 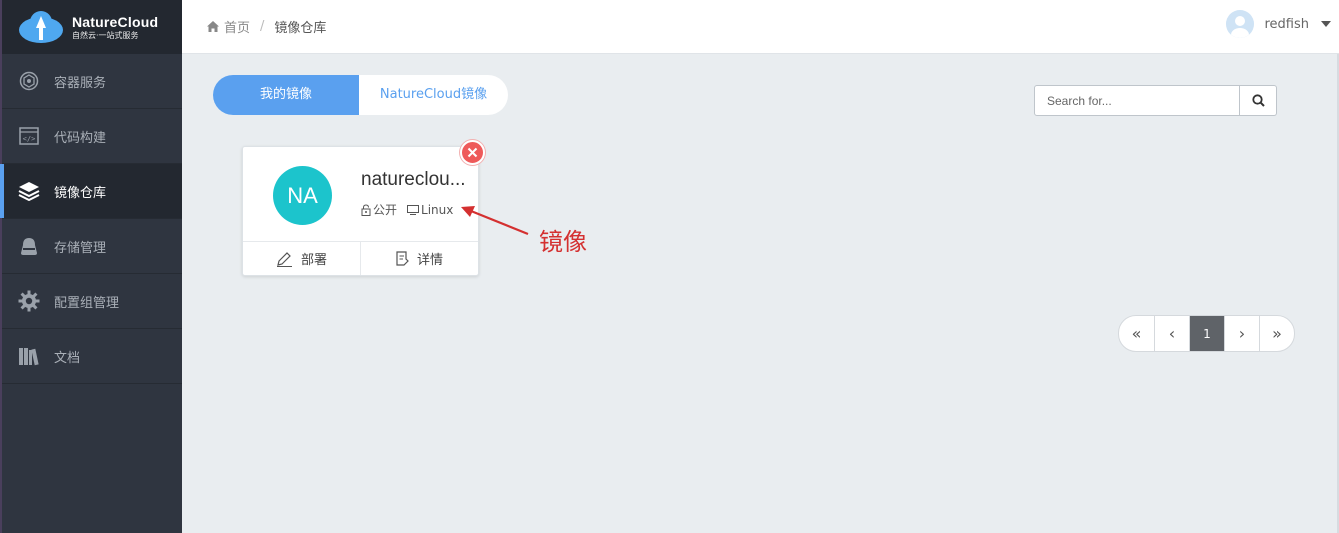 What do you see at coordinates (115, 21) in the screenshot?
I see `logo-title: NatureCloud` at bounding box center [115, 21].